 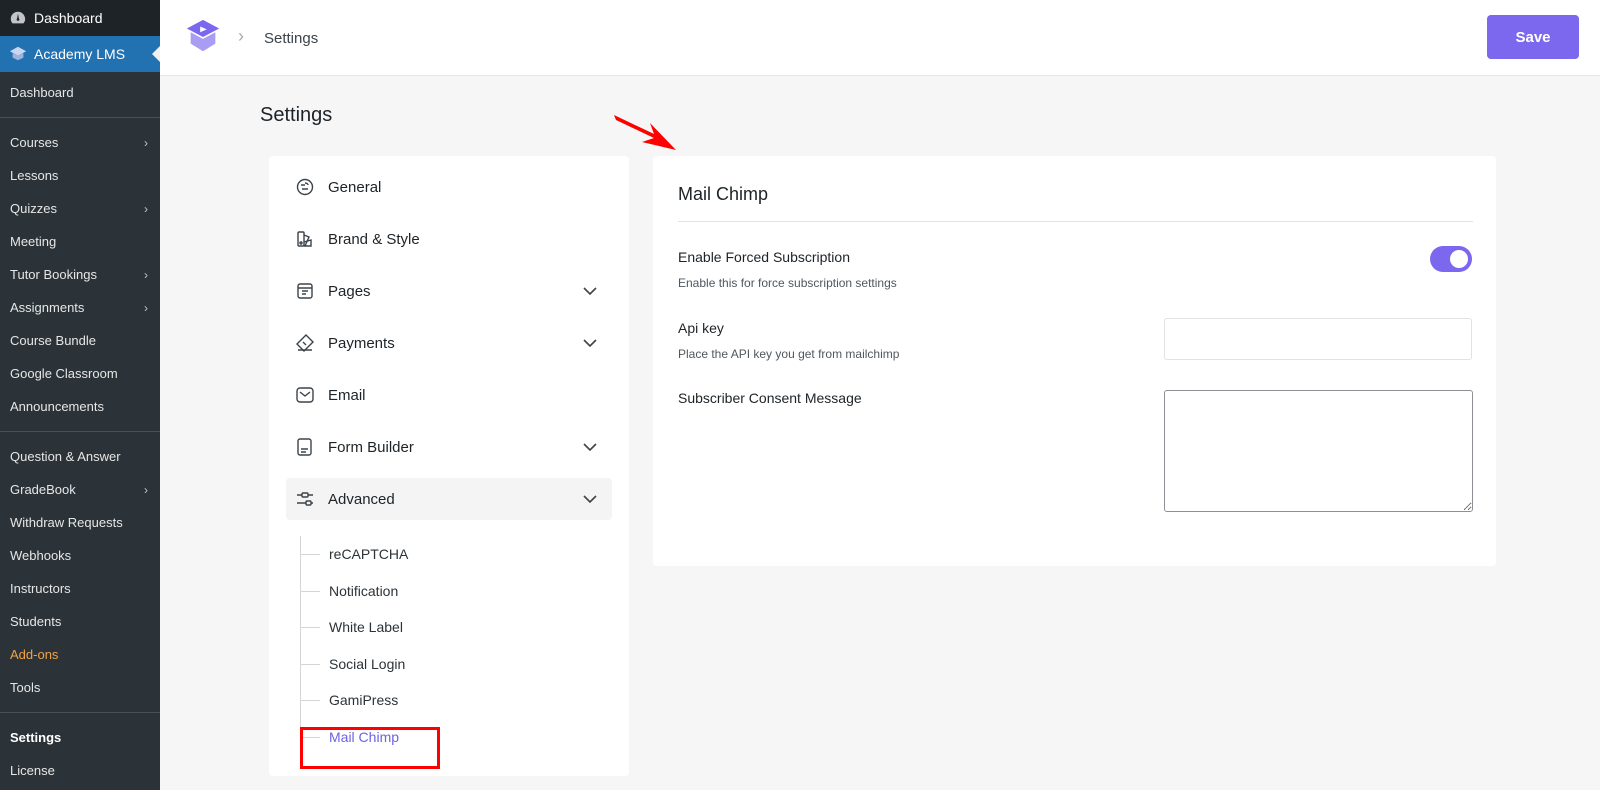 I want to click on submenu-item-gamipress: GamiPress, so click(x=349, y=700).